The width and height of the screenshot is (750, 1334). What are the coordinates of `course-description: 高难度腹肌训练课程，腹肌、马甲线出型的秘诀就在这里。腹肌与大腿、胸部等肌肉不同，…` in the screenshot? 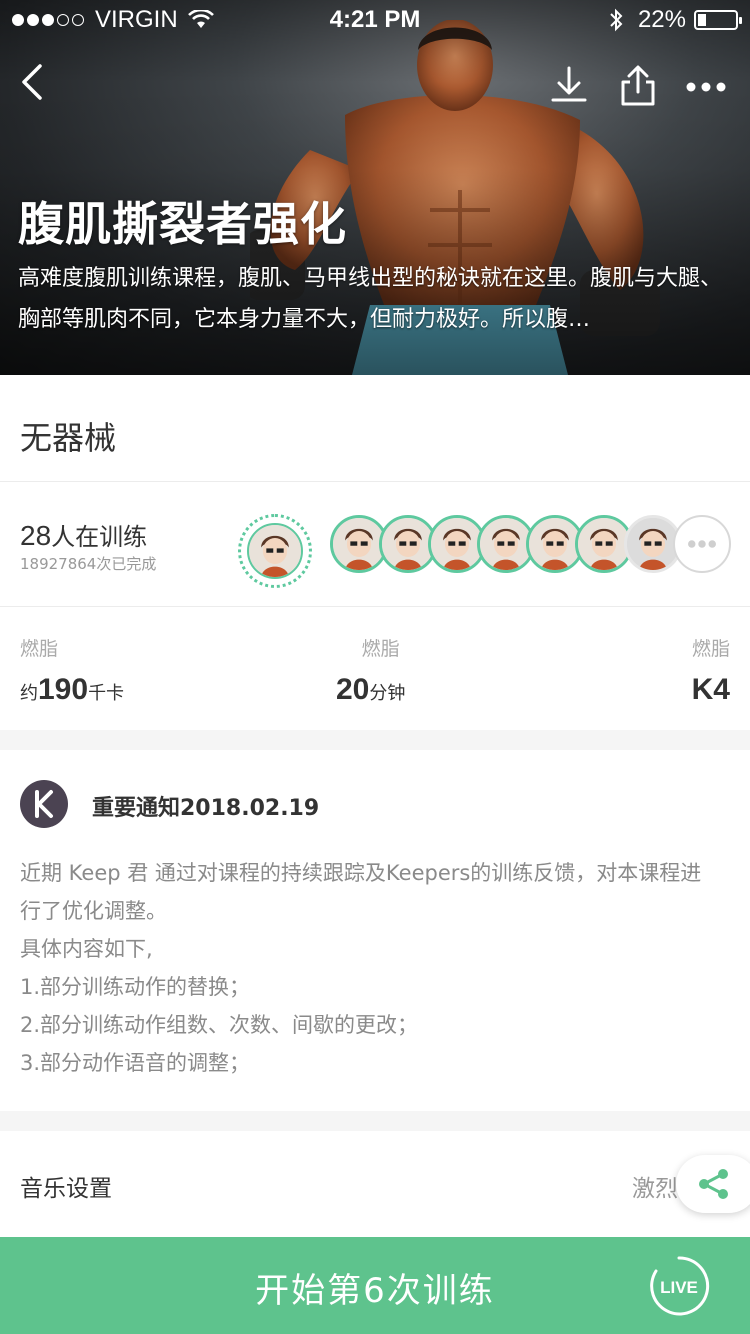 It's located at (378, 299).